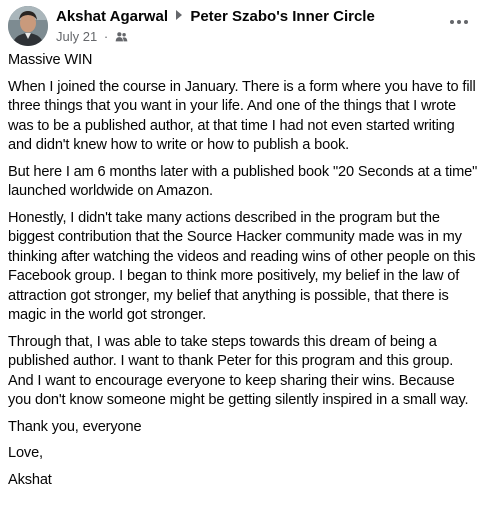 This screenshot has width=485, height=509. I want to click on post-paragraph: Akshat, so click(30, 479).